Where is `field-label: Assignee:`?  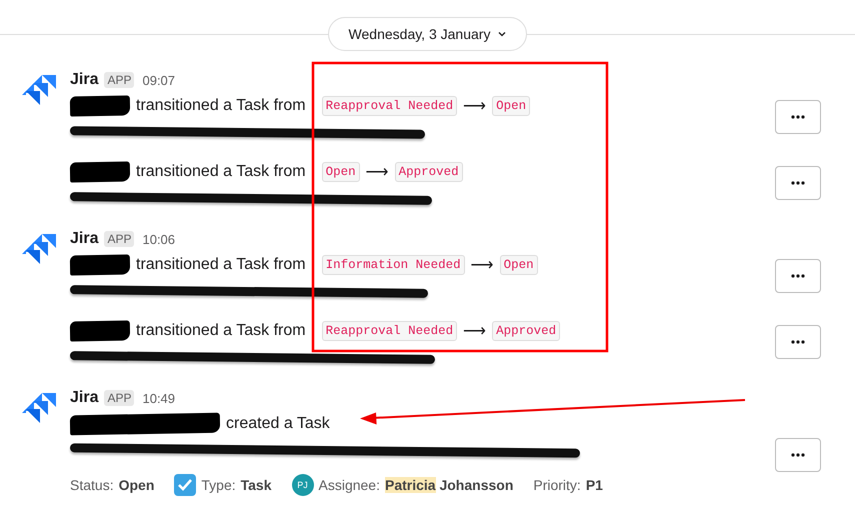
field-label: Assignee: is located at coordinates (349, 485).